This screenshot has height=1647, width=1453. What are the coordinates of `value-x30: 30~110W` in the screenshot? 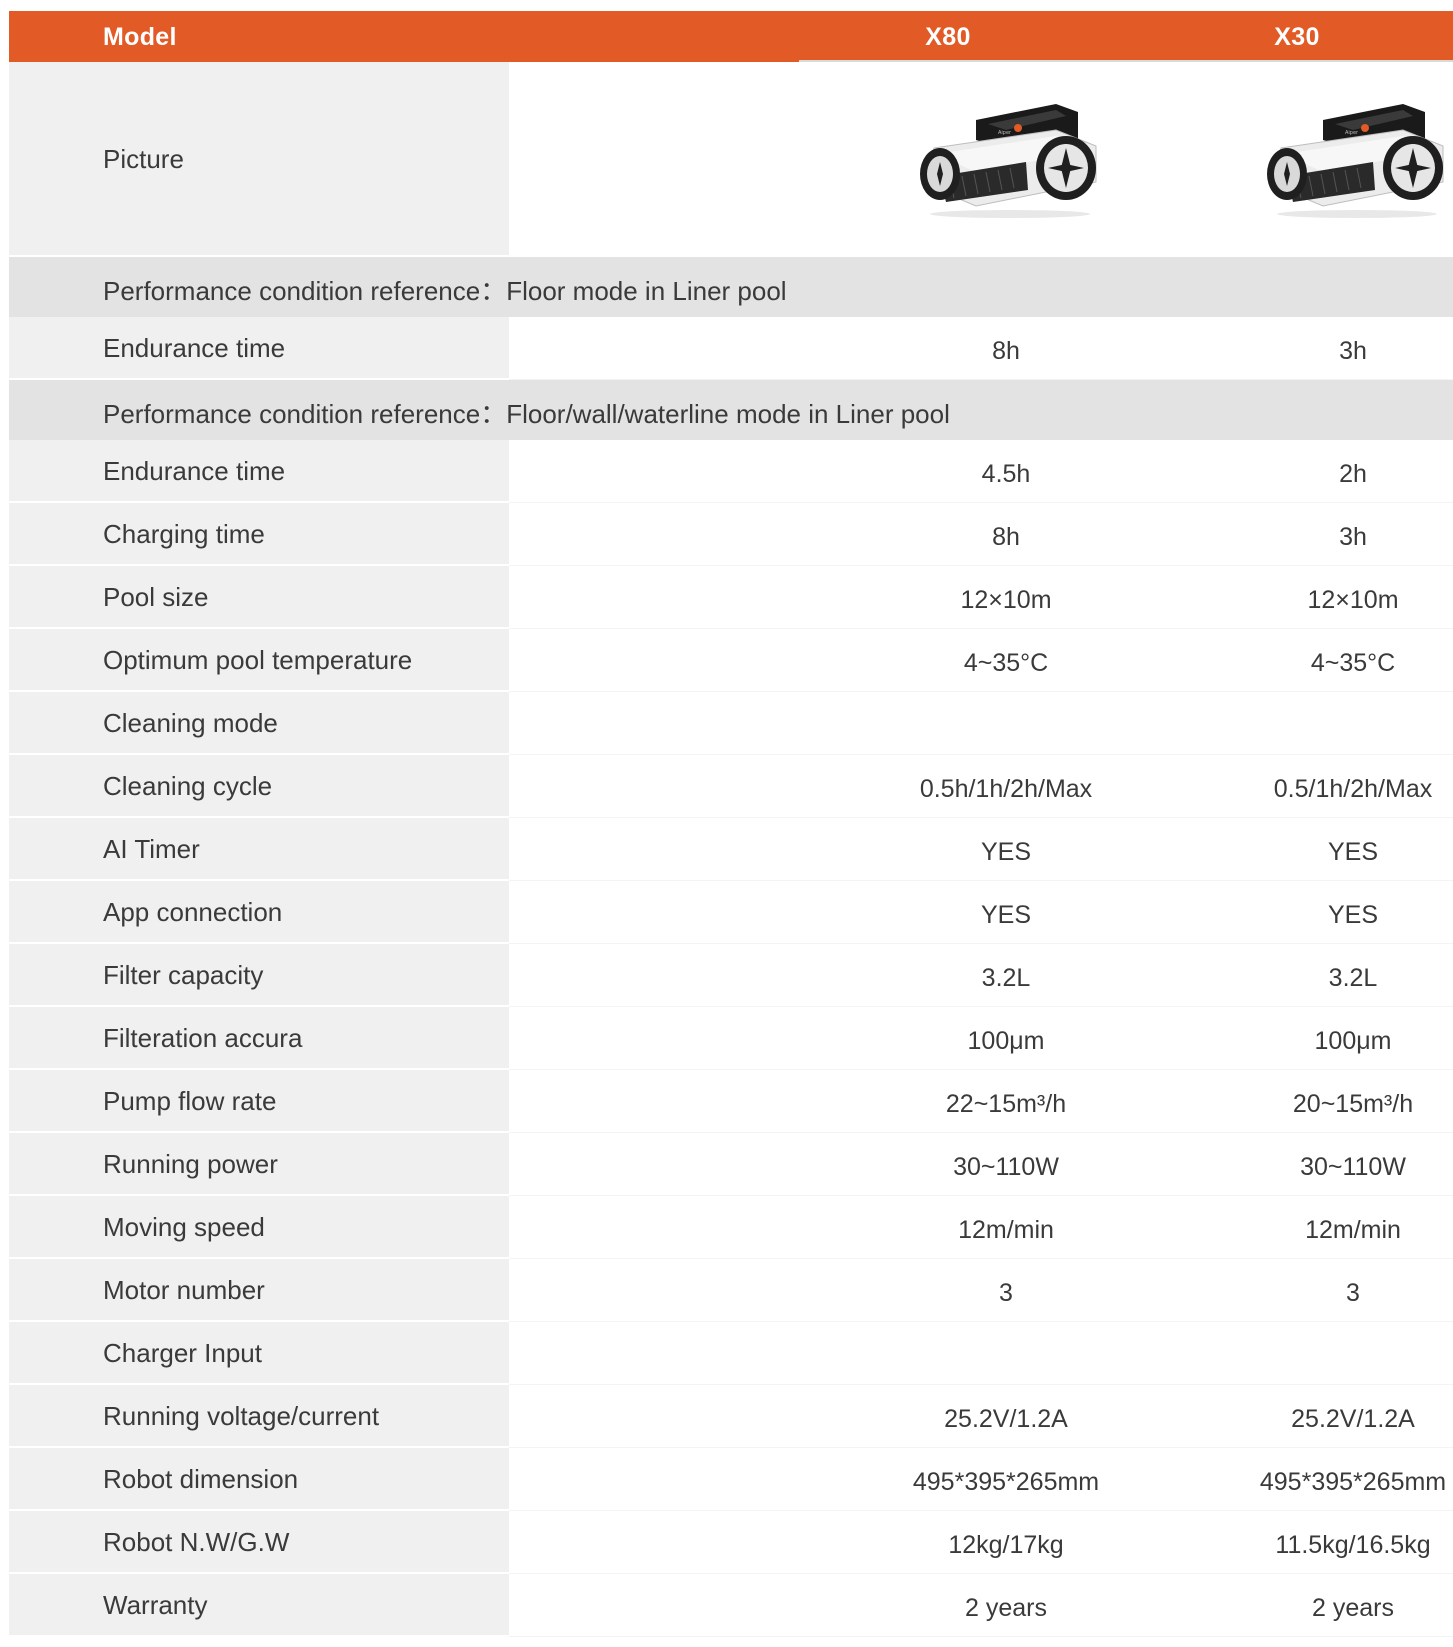 It's located at (1353, 1167).